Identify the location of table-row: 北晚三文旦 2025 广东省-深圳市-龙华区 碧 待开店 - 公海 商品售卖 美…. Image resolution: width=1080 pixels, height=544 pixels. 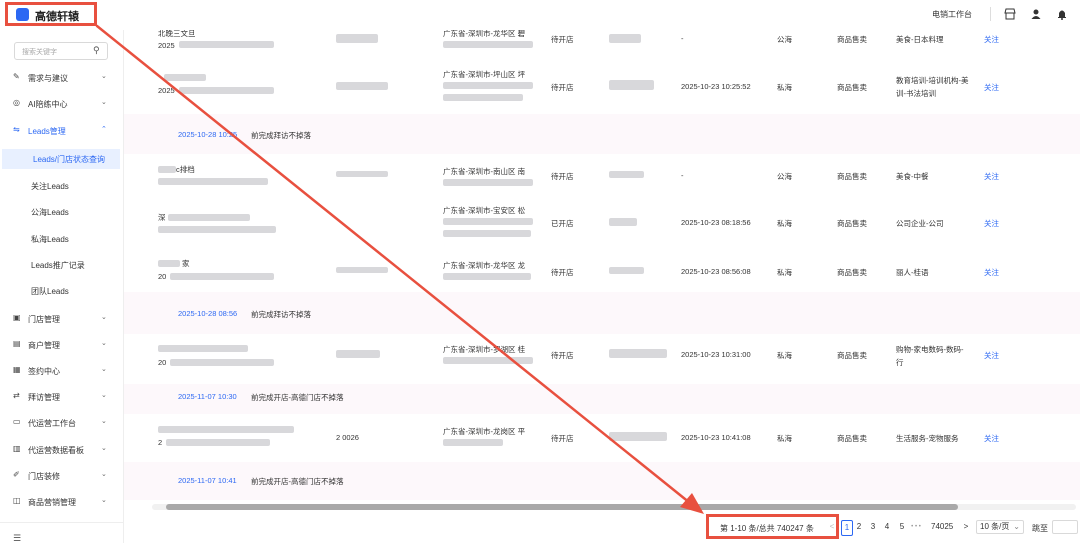
(602, 44).